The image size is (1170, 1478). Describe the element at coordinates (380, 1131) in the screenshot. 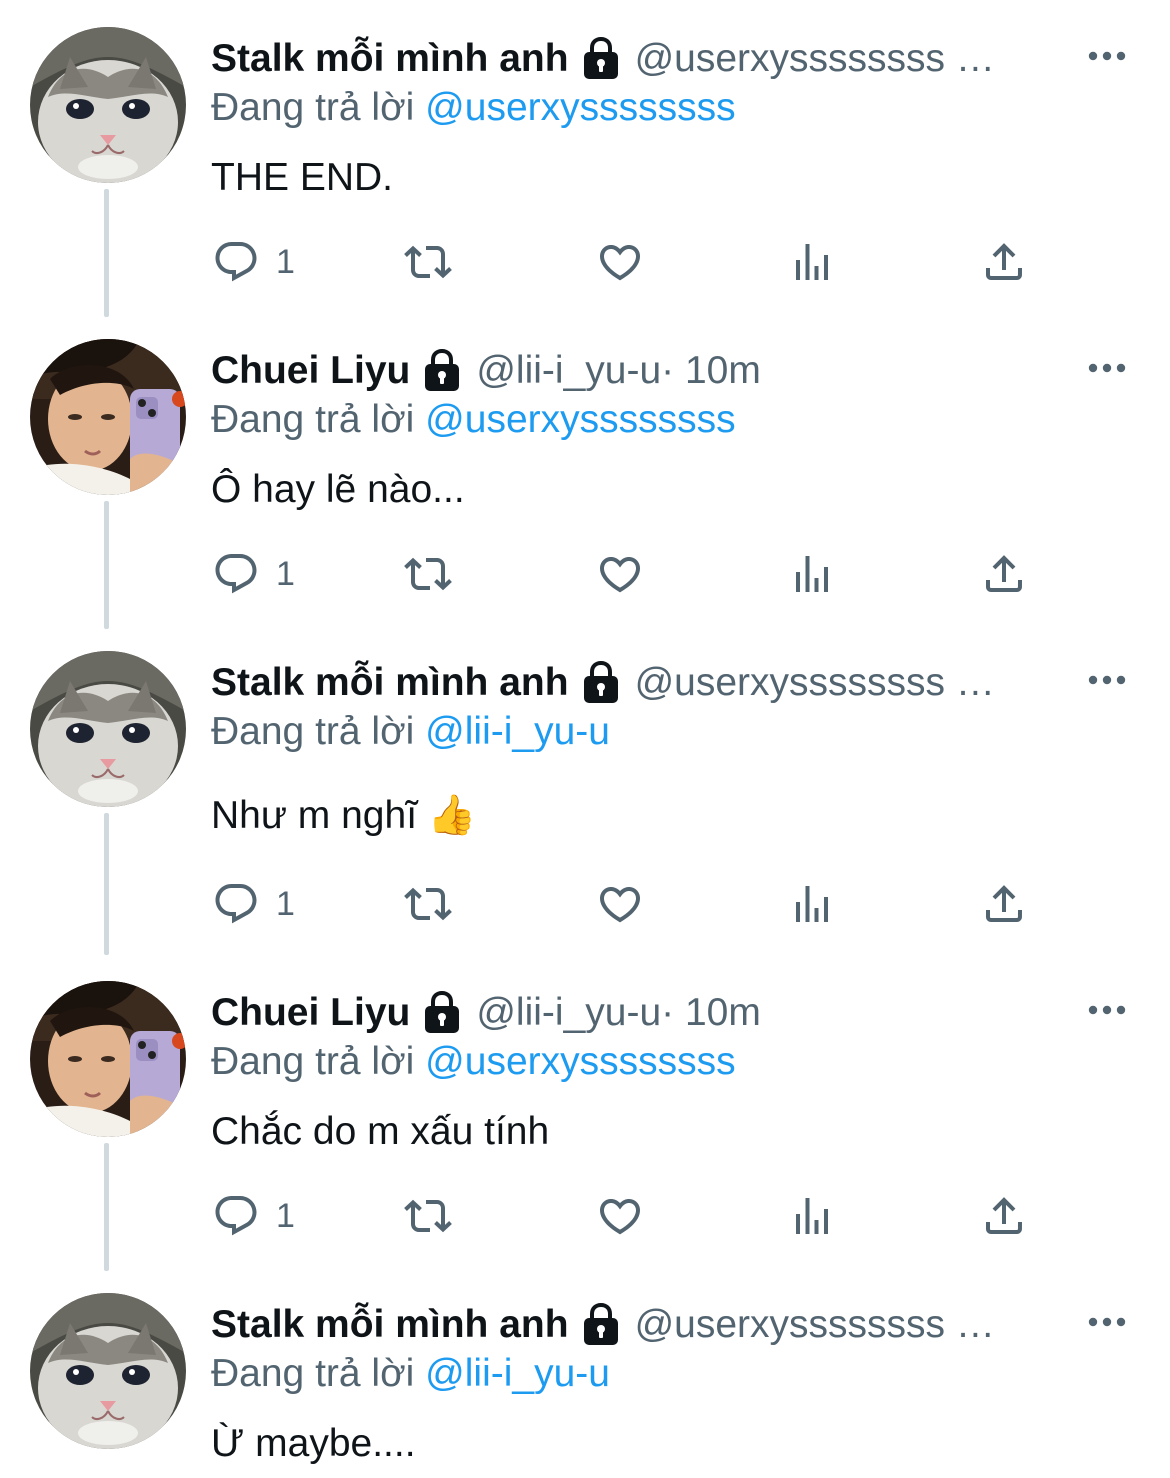

I see `tweet-text: Chắc do m xấu tính` at that location.